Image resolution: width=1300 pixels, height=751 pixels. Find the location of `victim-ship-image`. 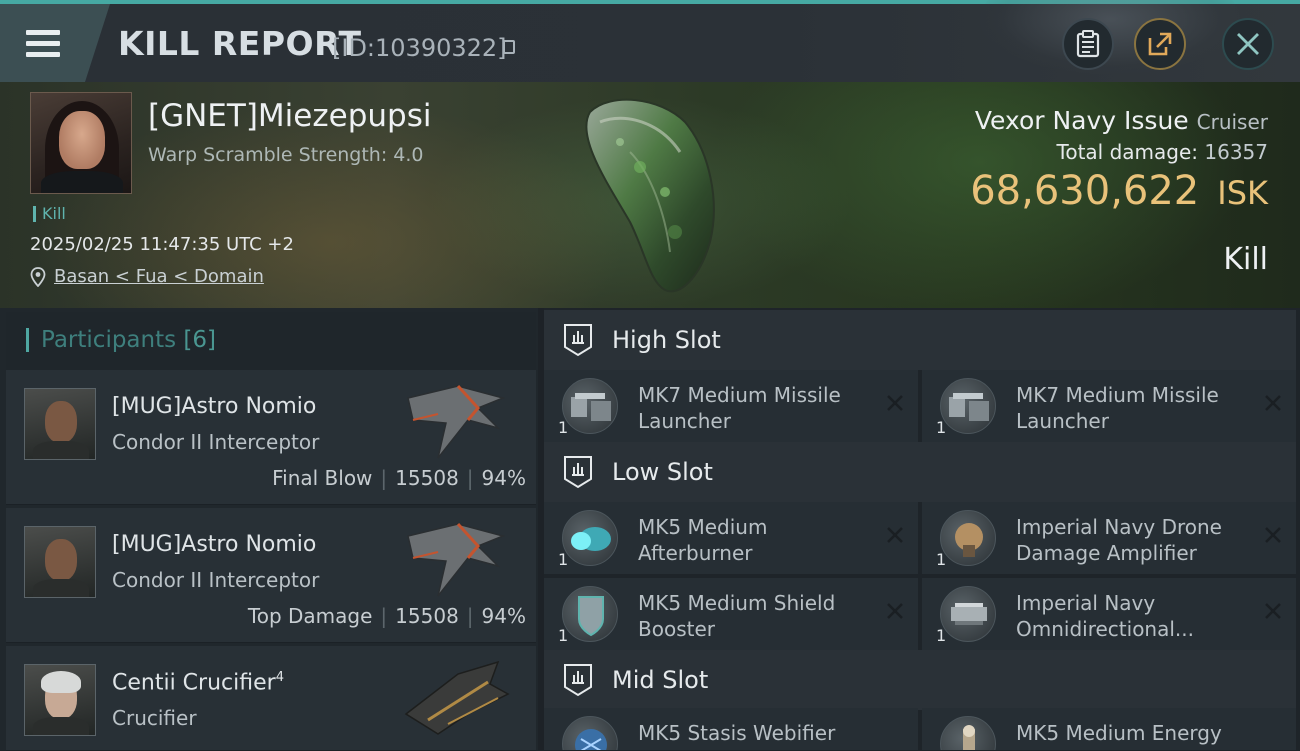

victim-ship-image is located at coordinates (650, 194).